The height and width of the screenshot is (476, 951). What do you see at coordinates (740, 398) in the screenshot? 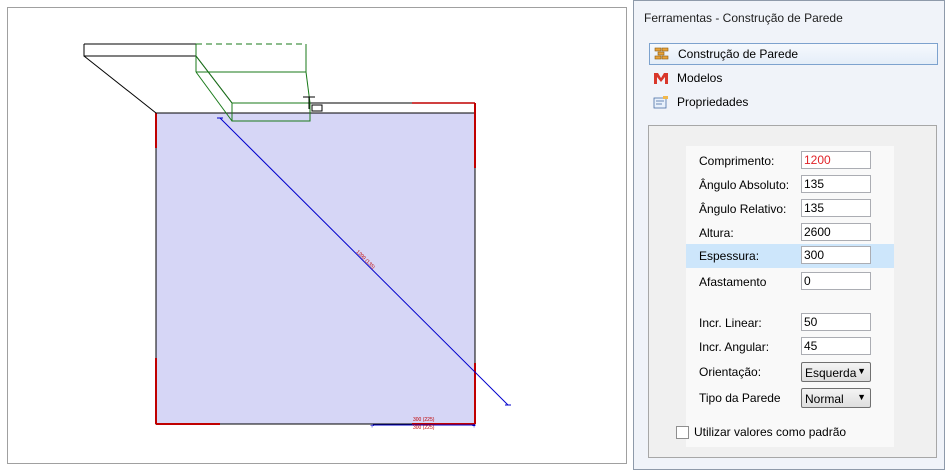
I see `field-label: Tipo da Parede` at bounding box center [740, 398].